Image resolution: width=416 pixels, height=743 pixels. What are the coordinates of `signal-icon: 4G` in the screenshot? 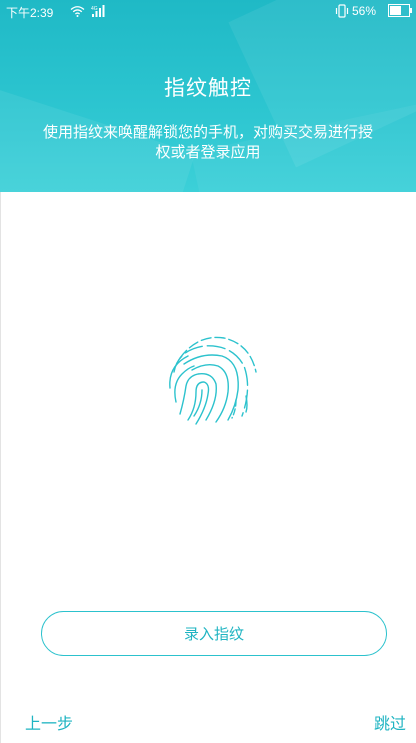 It's located at (98, 11).